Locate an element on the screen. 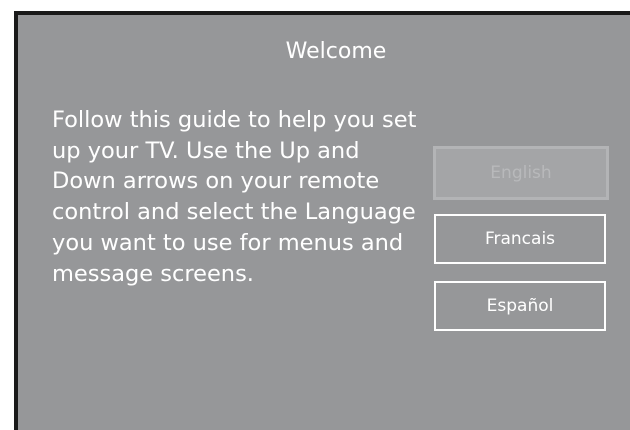 This screenshot has width=630, height=430. language-button-label: Francais is located at coordinates (520, 239).